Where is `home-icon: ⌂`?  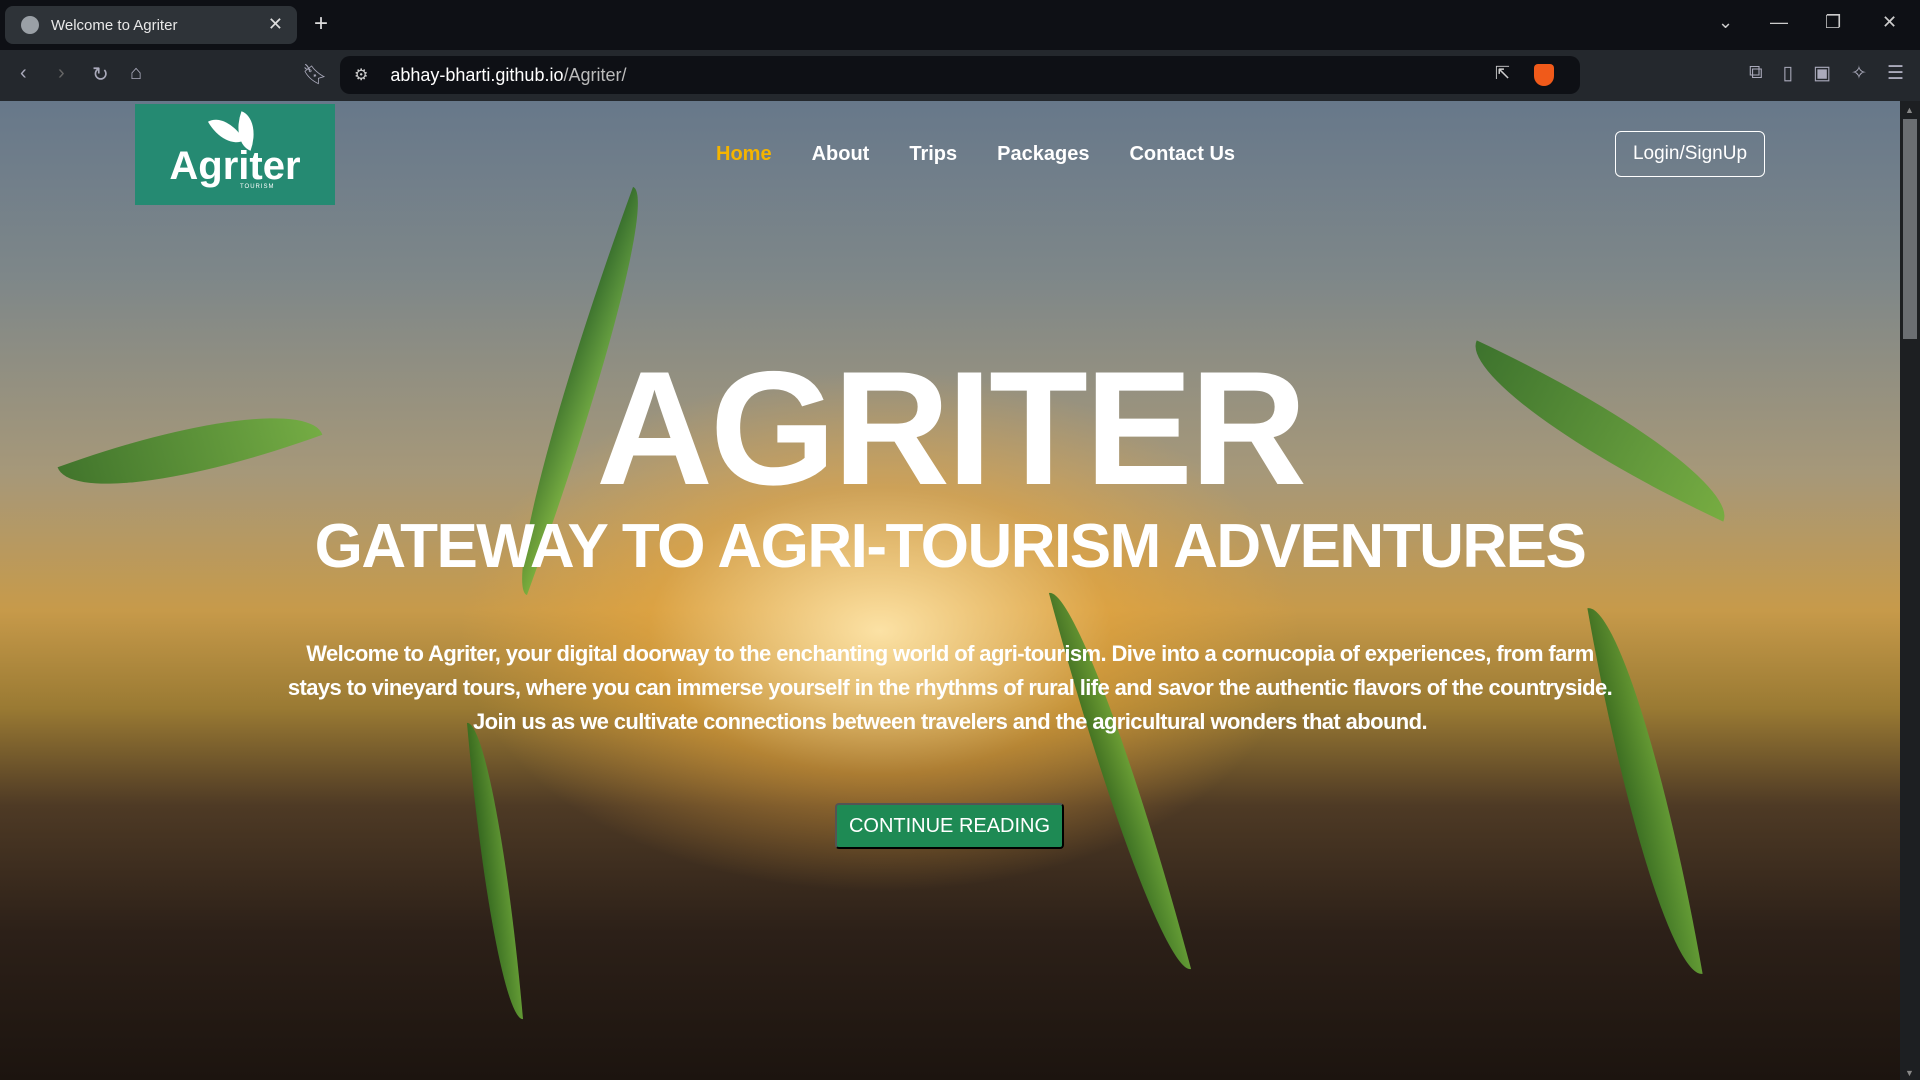 home-icon: ⌂ is located at coordinates (136, 73).